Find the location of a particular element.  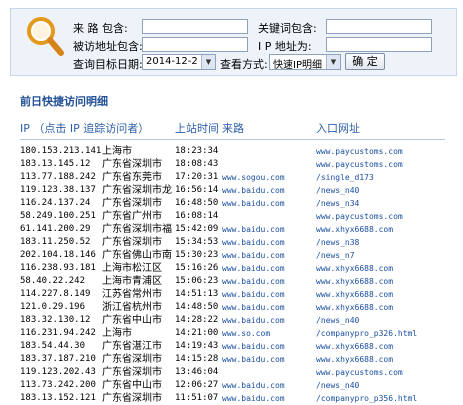

visit-time-text: 12:06:27 is located at coordinates (197, 385).